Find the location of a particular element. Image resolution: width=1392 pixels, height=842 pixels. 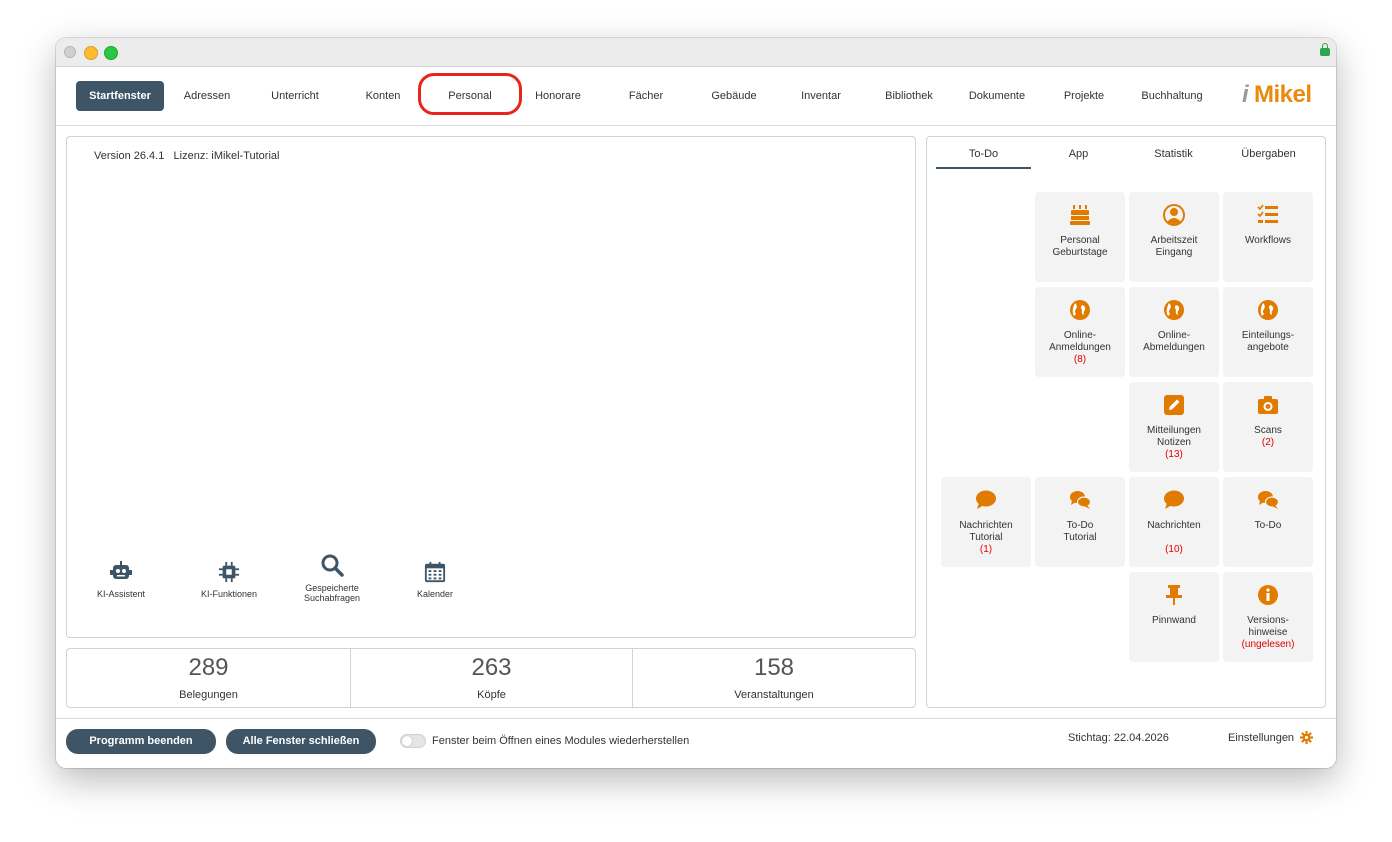

ki-funktionen-label: KI-Funktionen is located at coordinates (229, 594).